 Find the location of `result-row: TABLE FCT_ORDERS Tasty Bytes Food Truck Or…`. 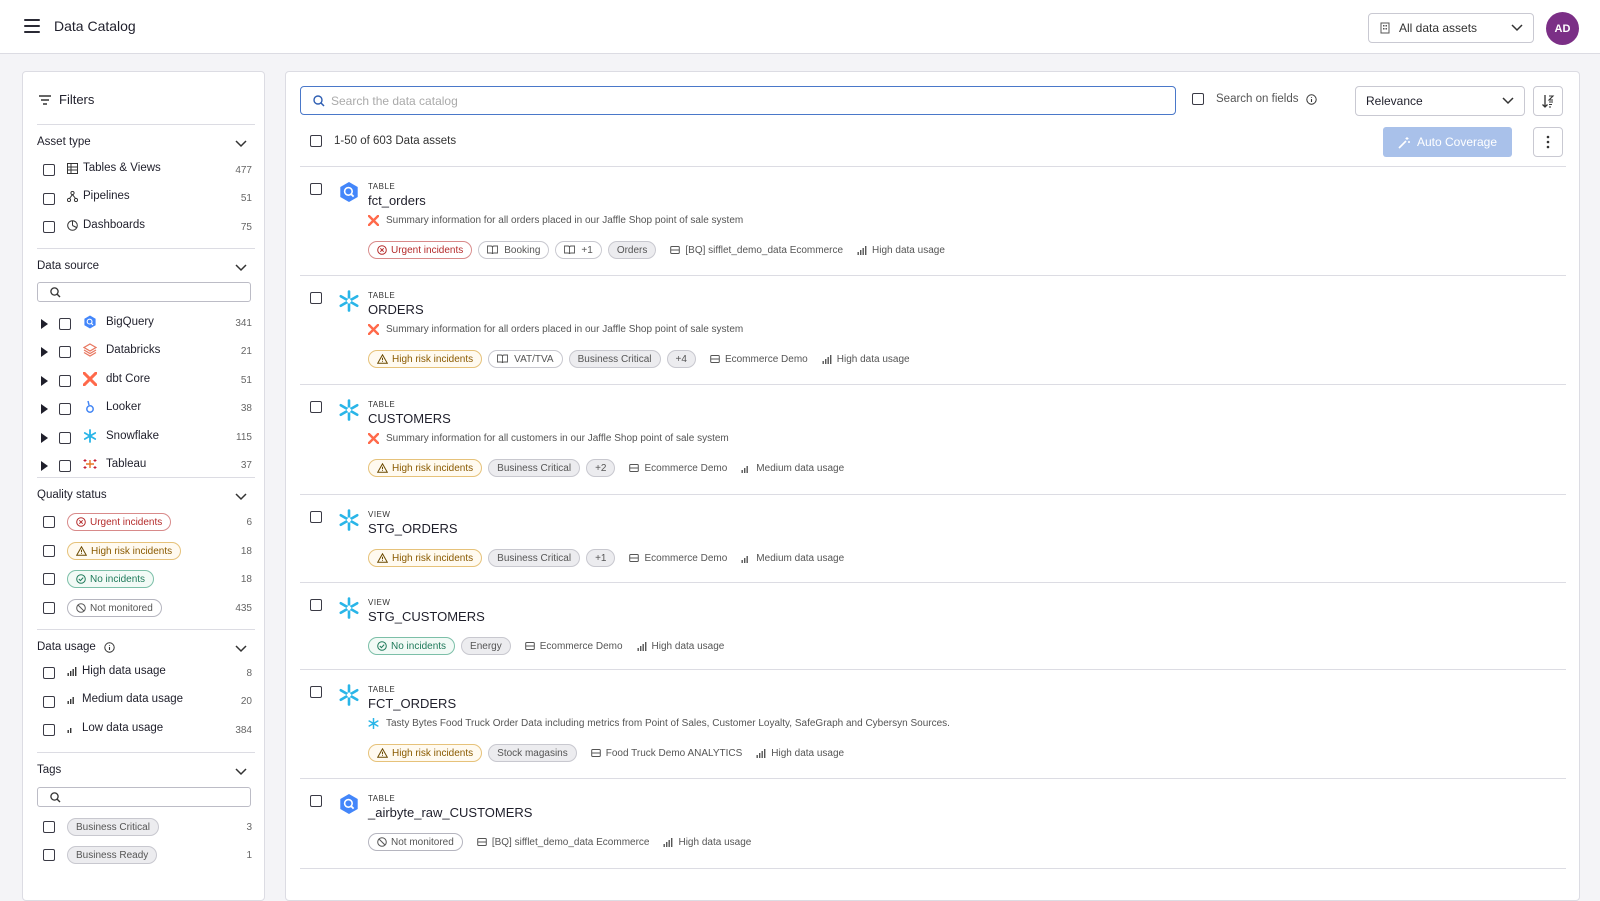

result-row: TABLE FCT_ORDERS Tasty Bytes Food Truck Or… is located at coordinates (933, 724).